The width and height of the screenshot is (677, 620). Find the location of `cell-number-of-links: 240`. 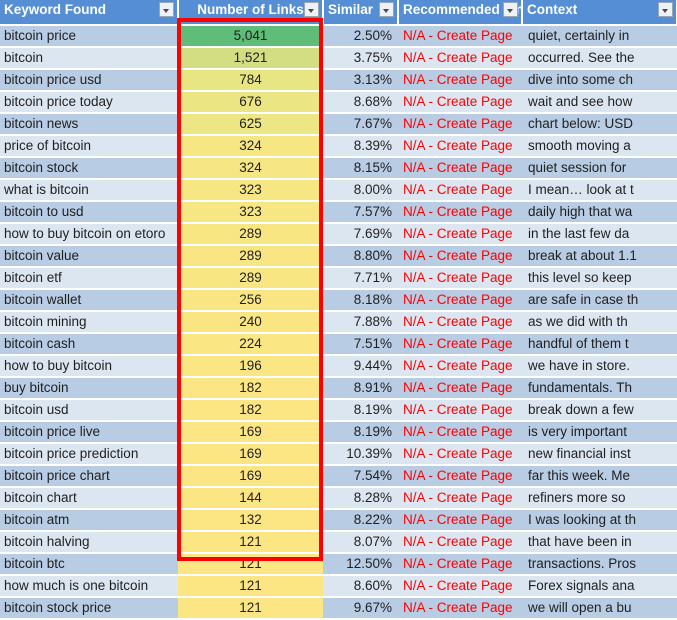

cell-number-of-links: 240 is located at coordinates (250, 322).